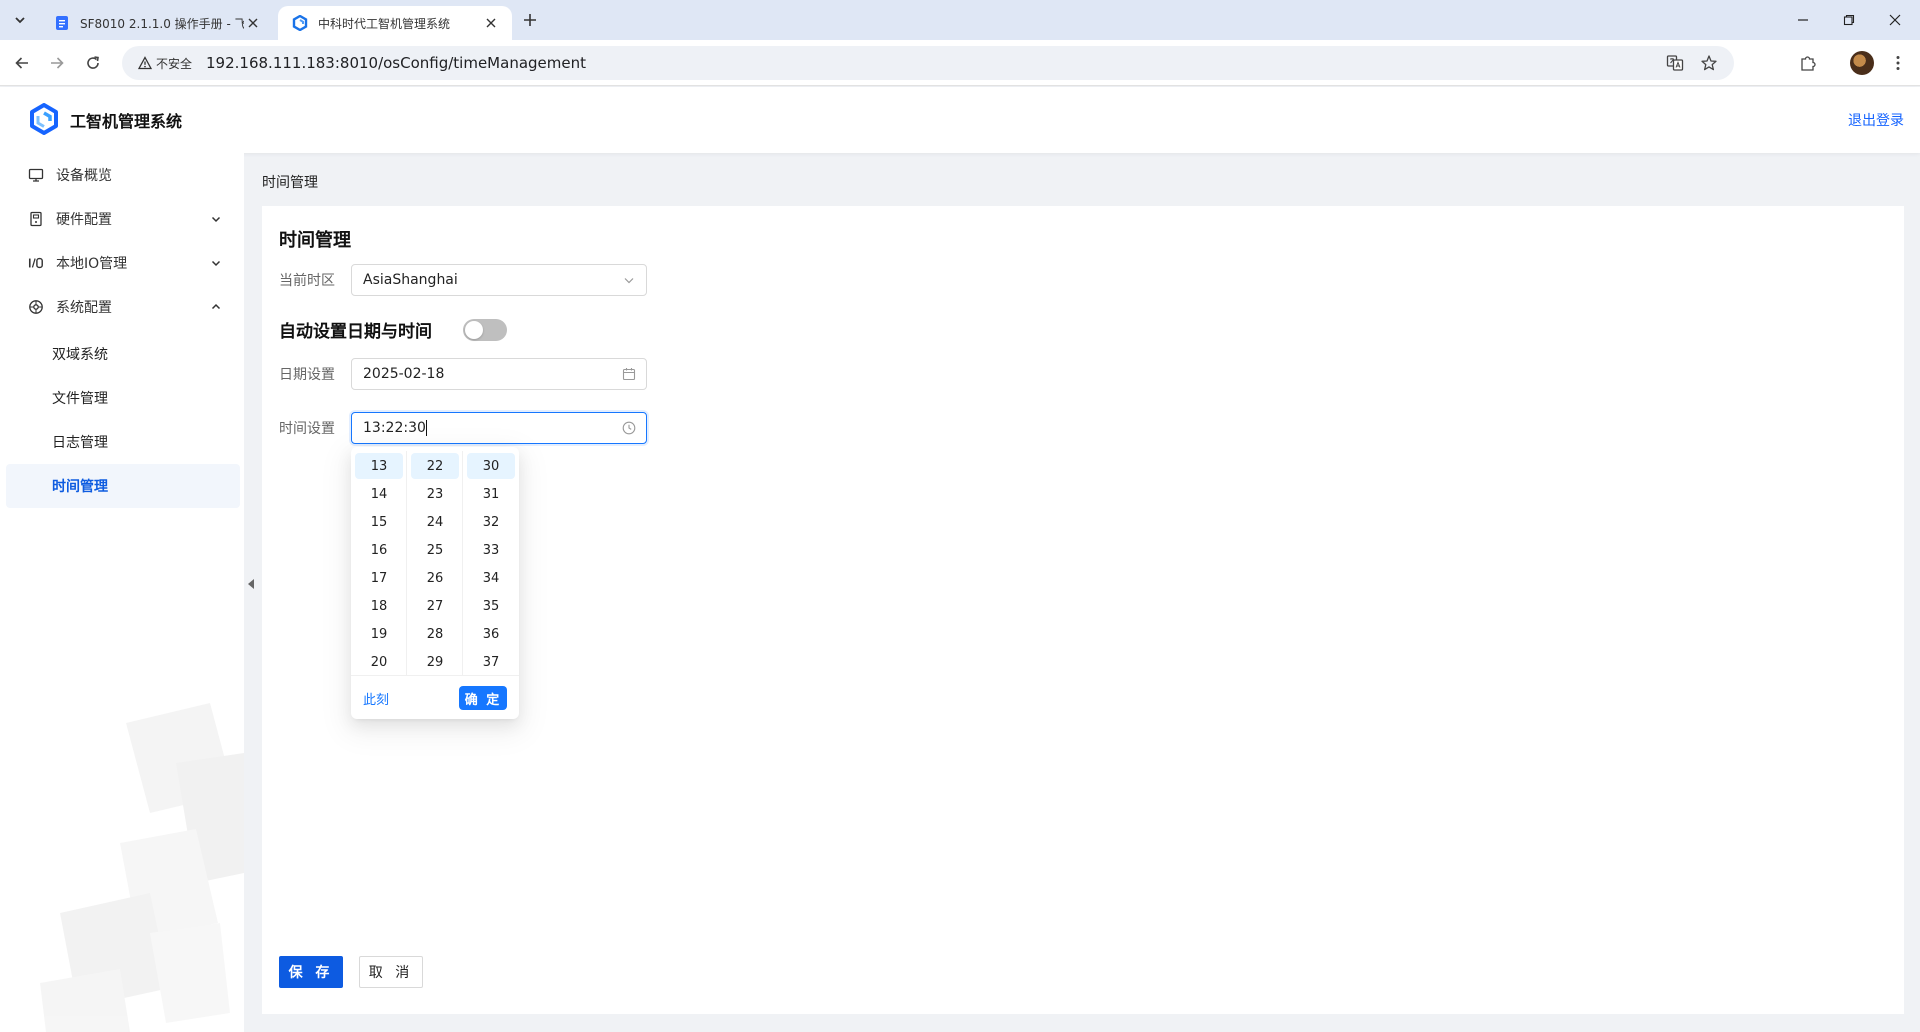 The height and width of the screenshot is (1032, 1920). I want to click on minute-option: 29, so click(435, 662).